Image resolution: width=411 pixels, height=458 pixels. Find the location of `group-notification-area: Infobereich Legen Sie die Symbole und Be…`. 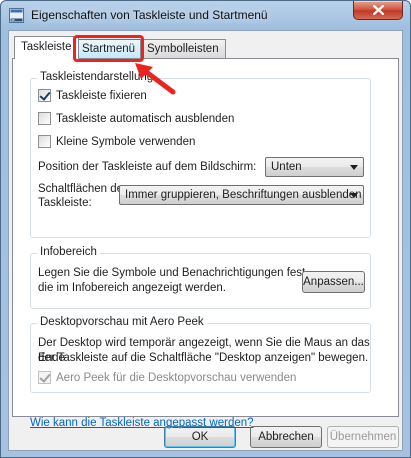

group-notification-area: Infobereich Legen Sie die Symbole und Be… is located at coordinates (200, 277).